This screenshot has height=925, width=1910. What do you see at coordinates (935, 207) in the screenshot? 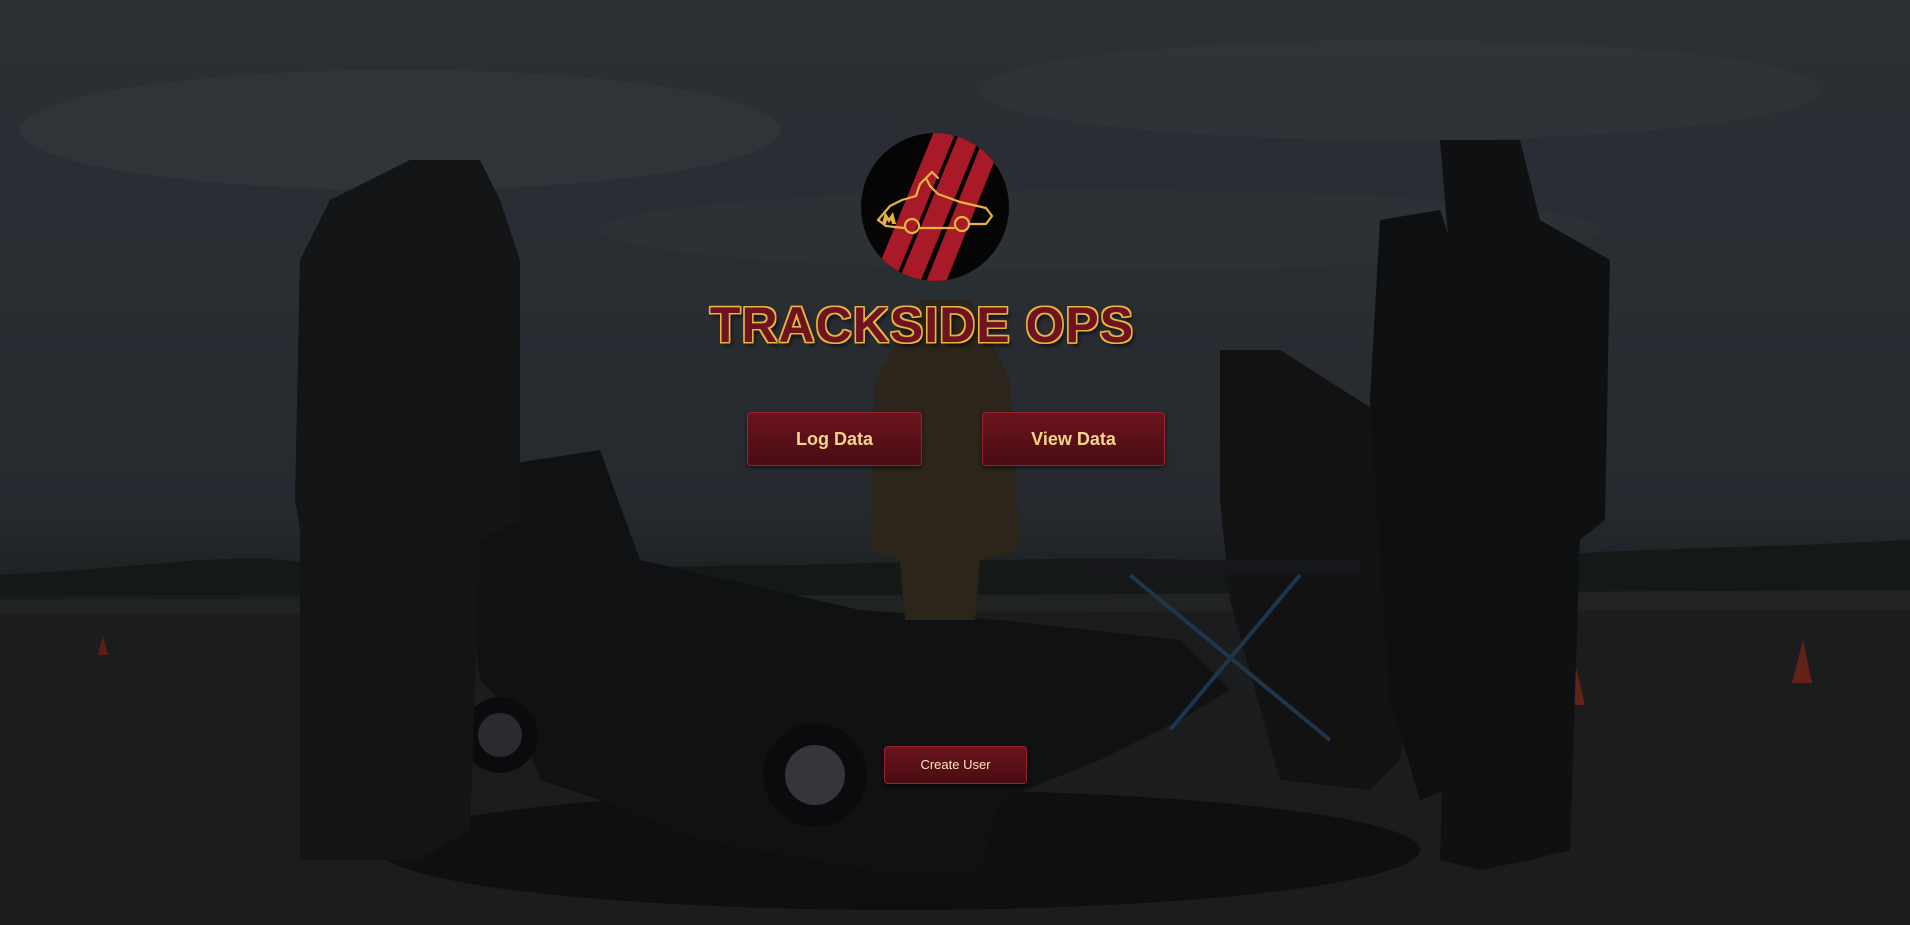
I see `racecar-logo-icon` at bounding box center [935, 207].